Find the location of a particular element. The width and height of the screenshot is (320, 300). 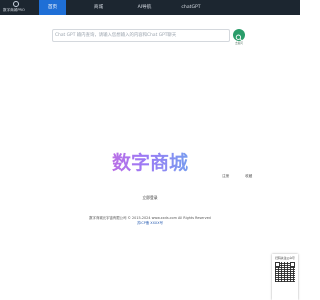

search-box is located at coordinates (141, 35).